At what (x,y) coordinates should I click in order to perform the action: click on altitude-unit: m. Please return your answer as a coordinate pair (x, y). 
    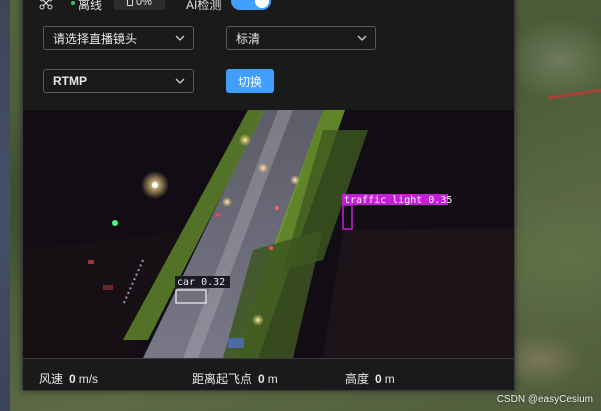
    Looking at the image, I should click on (389, 379).